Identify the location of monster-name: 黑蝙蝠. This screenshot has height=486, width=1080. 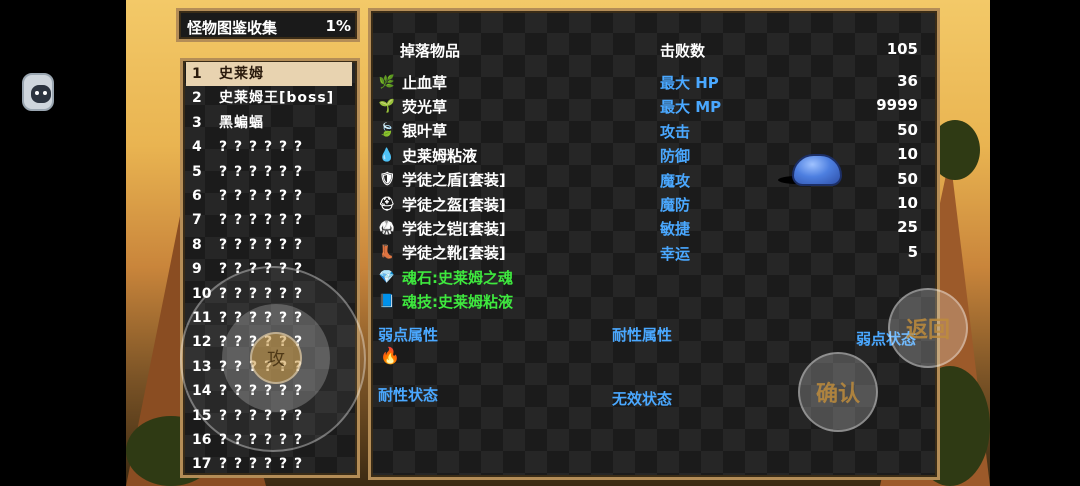
(241, 122).